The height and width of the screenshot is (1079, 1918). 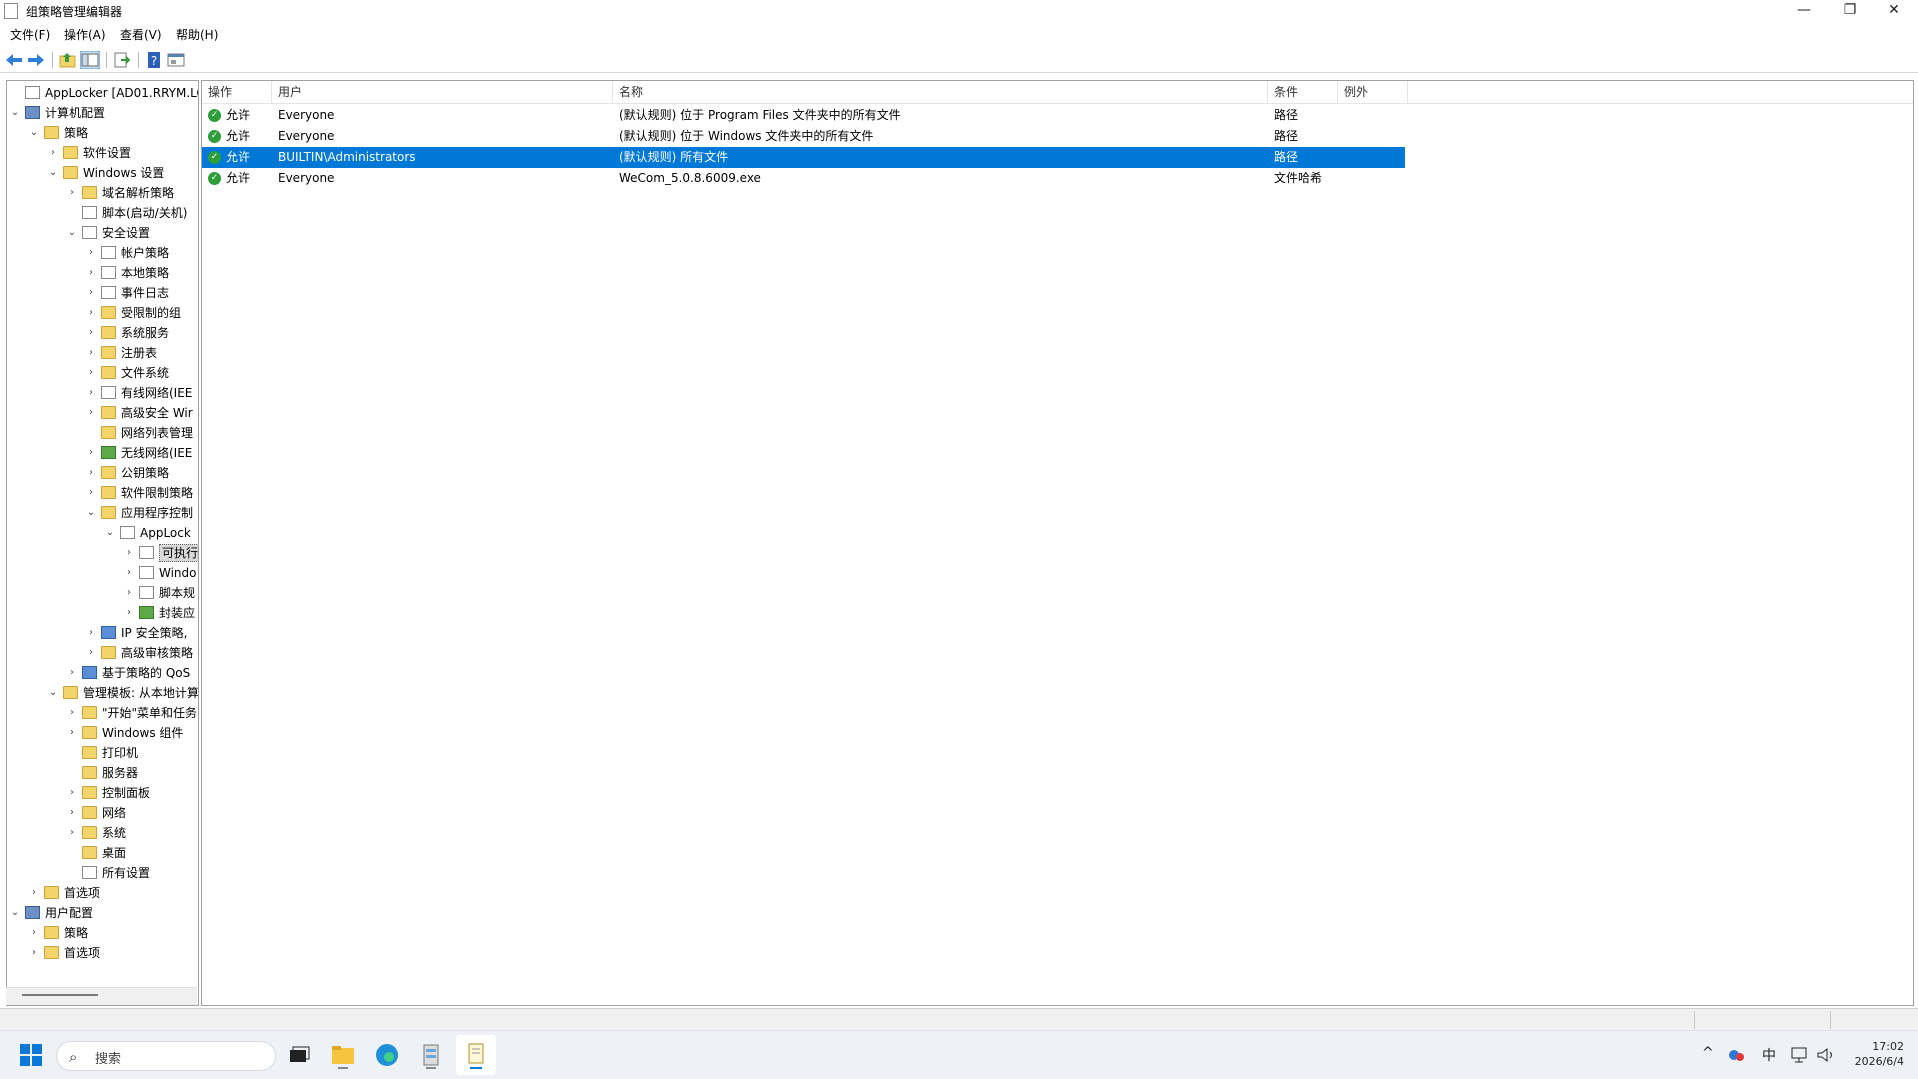 I want to click on tree-node: 打印机, so click(x=132, y=753).